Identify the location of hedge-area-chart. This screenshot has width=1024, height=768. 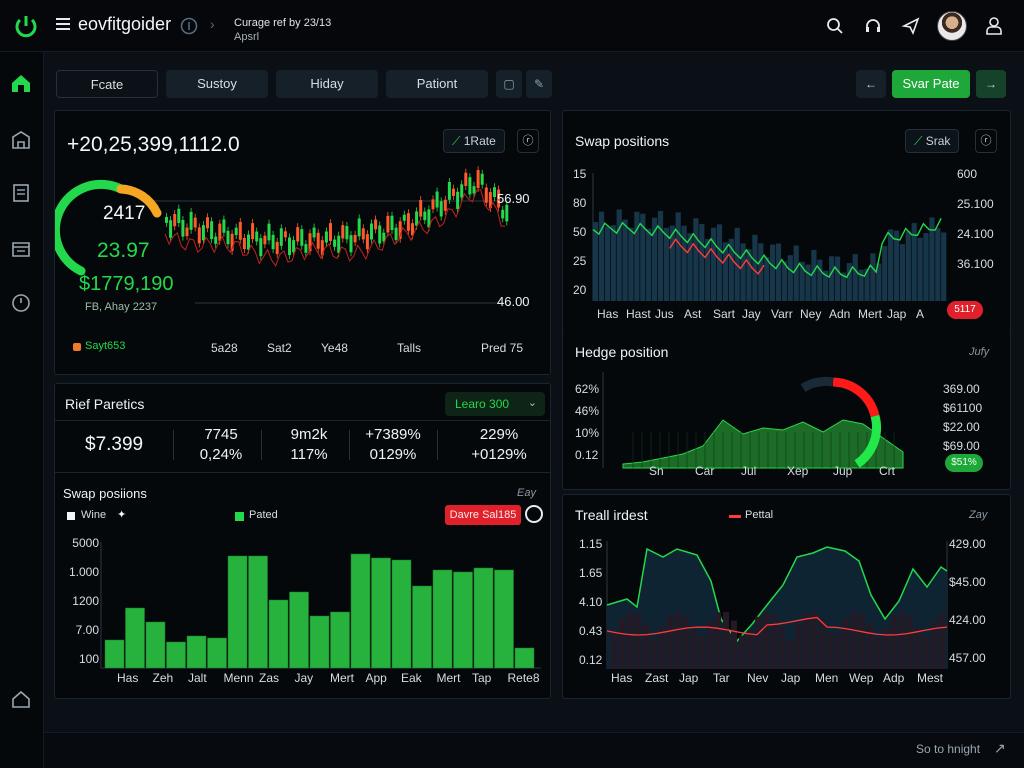
(753, 420).